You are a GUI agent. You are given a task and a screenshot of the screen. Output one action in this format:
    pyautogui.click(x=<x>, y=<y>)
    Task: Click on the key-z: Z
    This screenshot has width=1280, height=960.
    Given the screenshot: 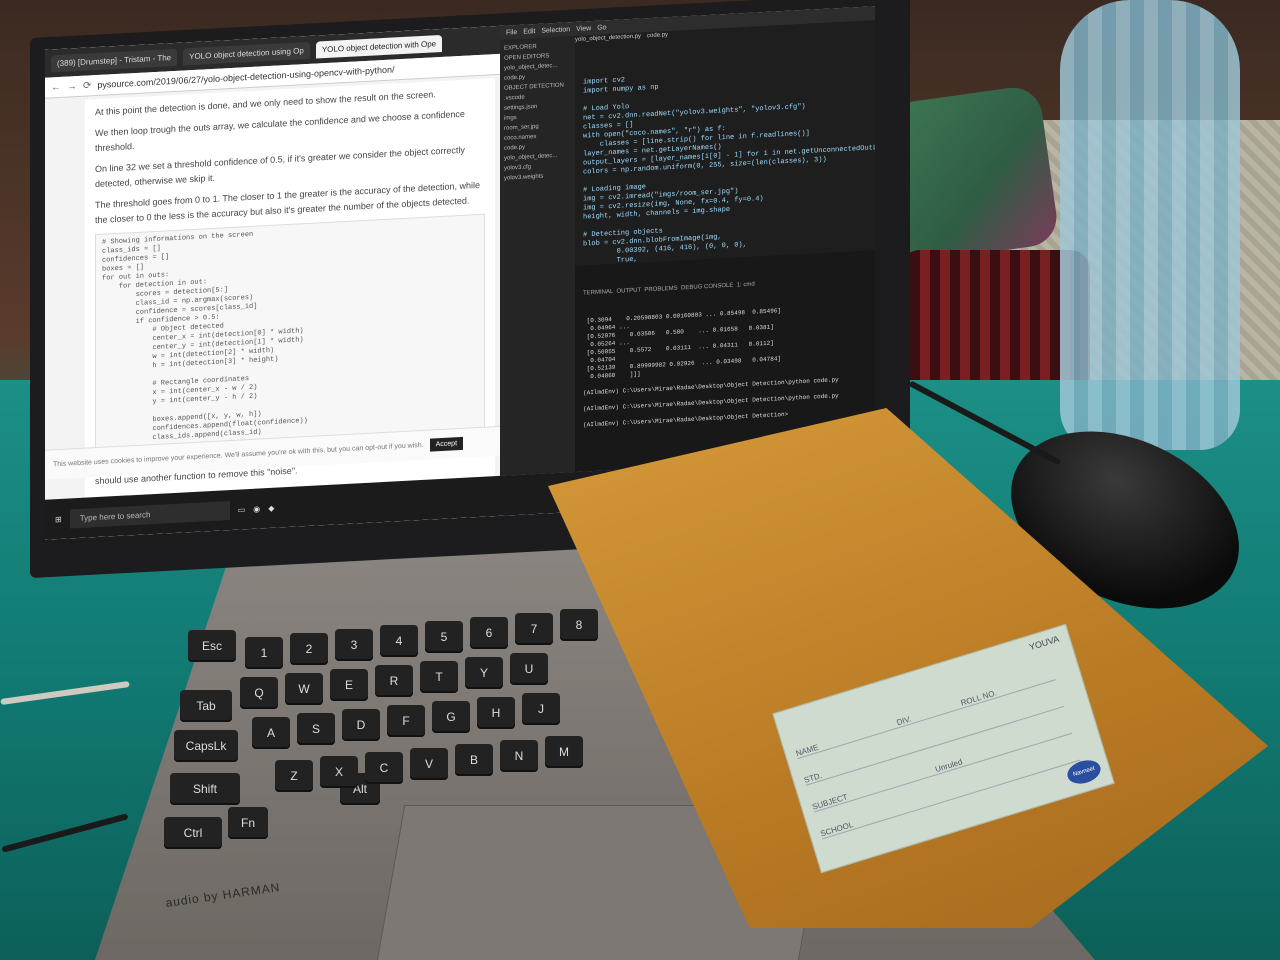 What is the action you would take?
    pyautogui.click(x=294, y=776)
    